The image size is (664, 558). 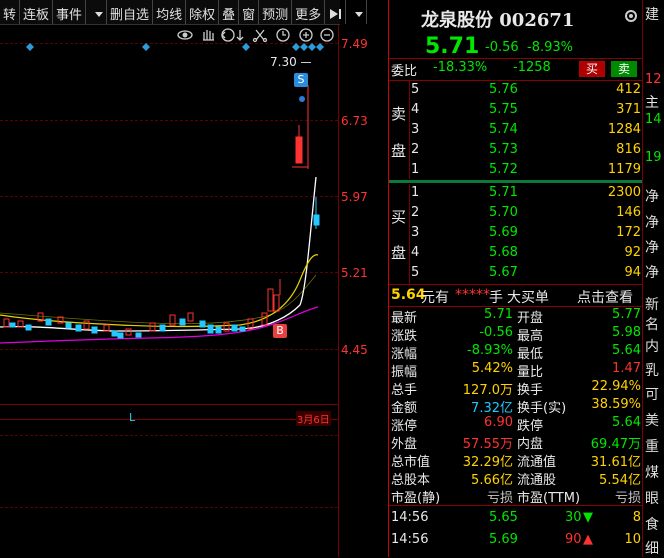 I want to click on tick-row: 14:56 5.69 90 ▲ 10, so click(x=516, y=539).